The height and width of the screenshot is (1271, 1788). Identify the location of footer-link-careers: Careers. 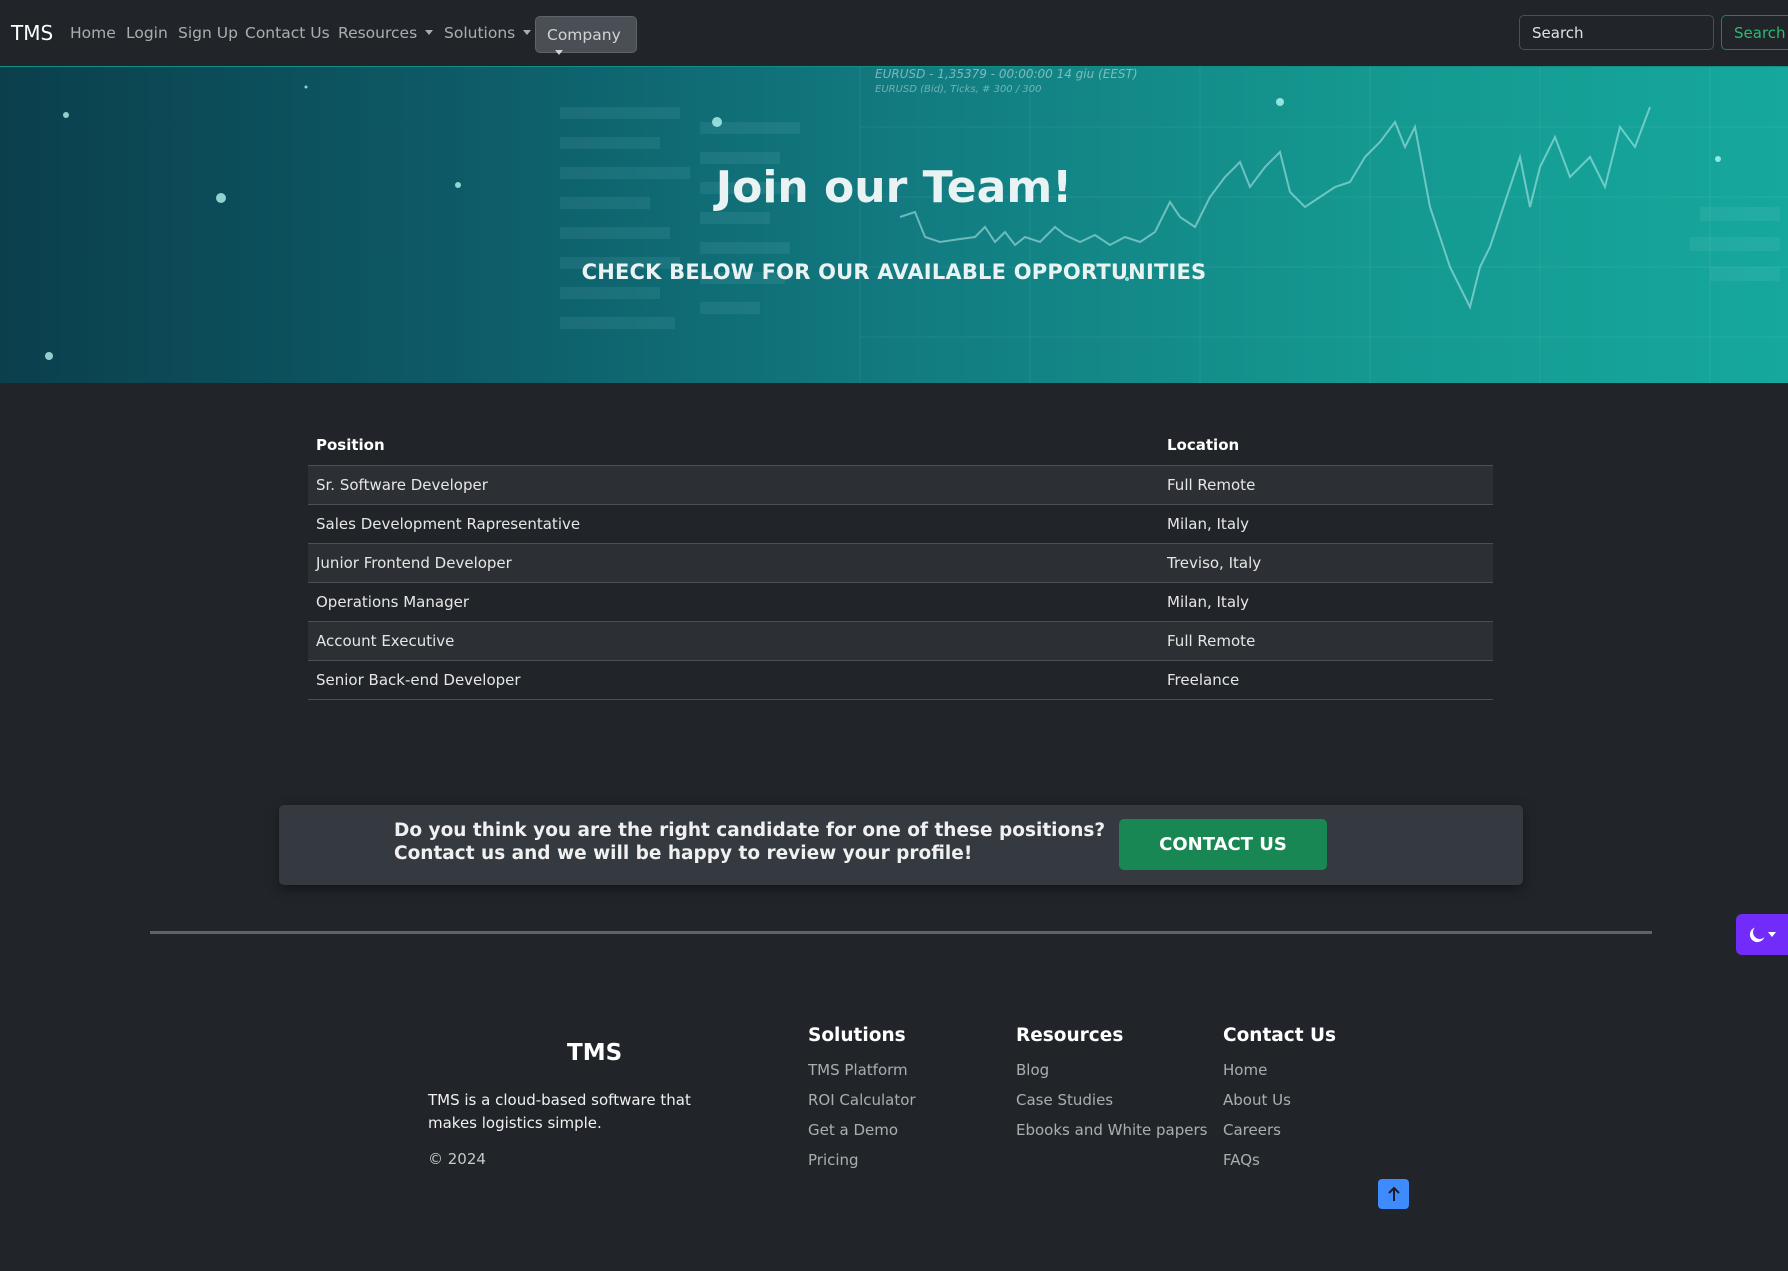
(1279, 1130).